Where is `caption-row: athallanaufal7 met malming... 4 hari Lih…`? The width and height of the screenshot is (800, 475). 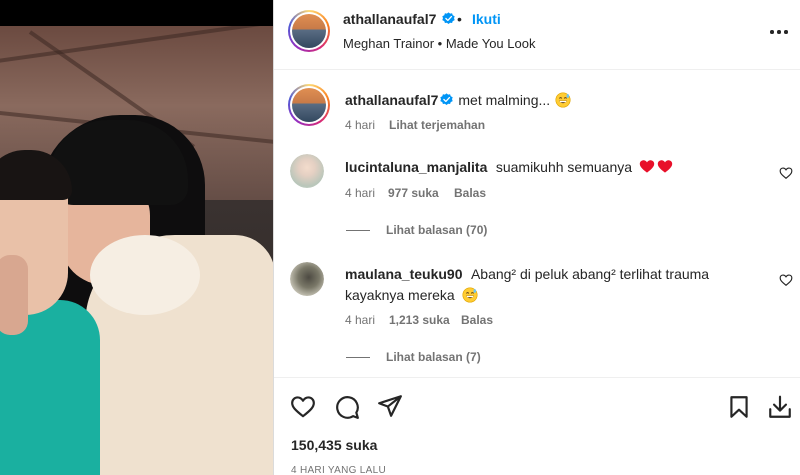 caption-row: athallanaufal7 met malming... 4 hari Lih… is located at coordinates (537, 114).